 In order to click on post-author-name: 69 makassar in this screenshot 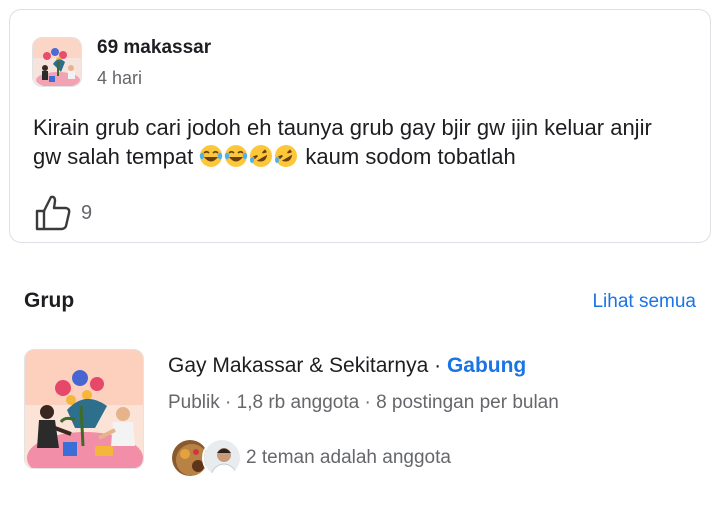, I will do `click(154, 48)`.